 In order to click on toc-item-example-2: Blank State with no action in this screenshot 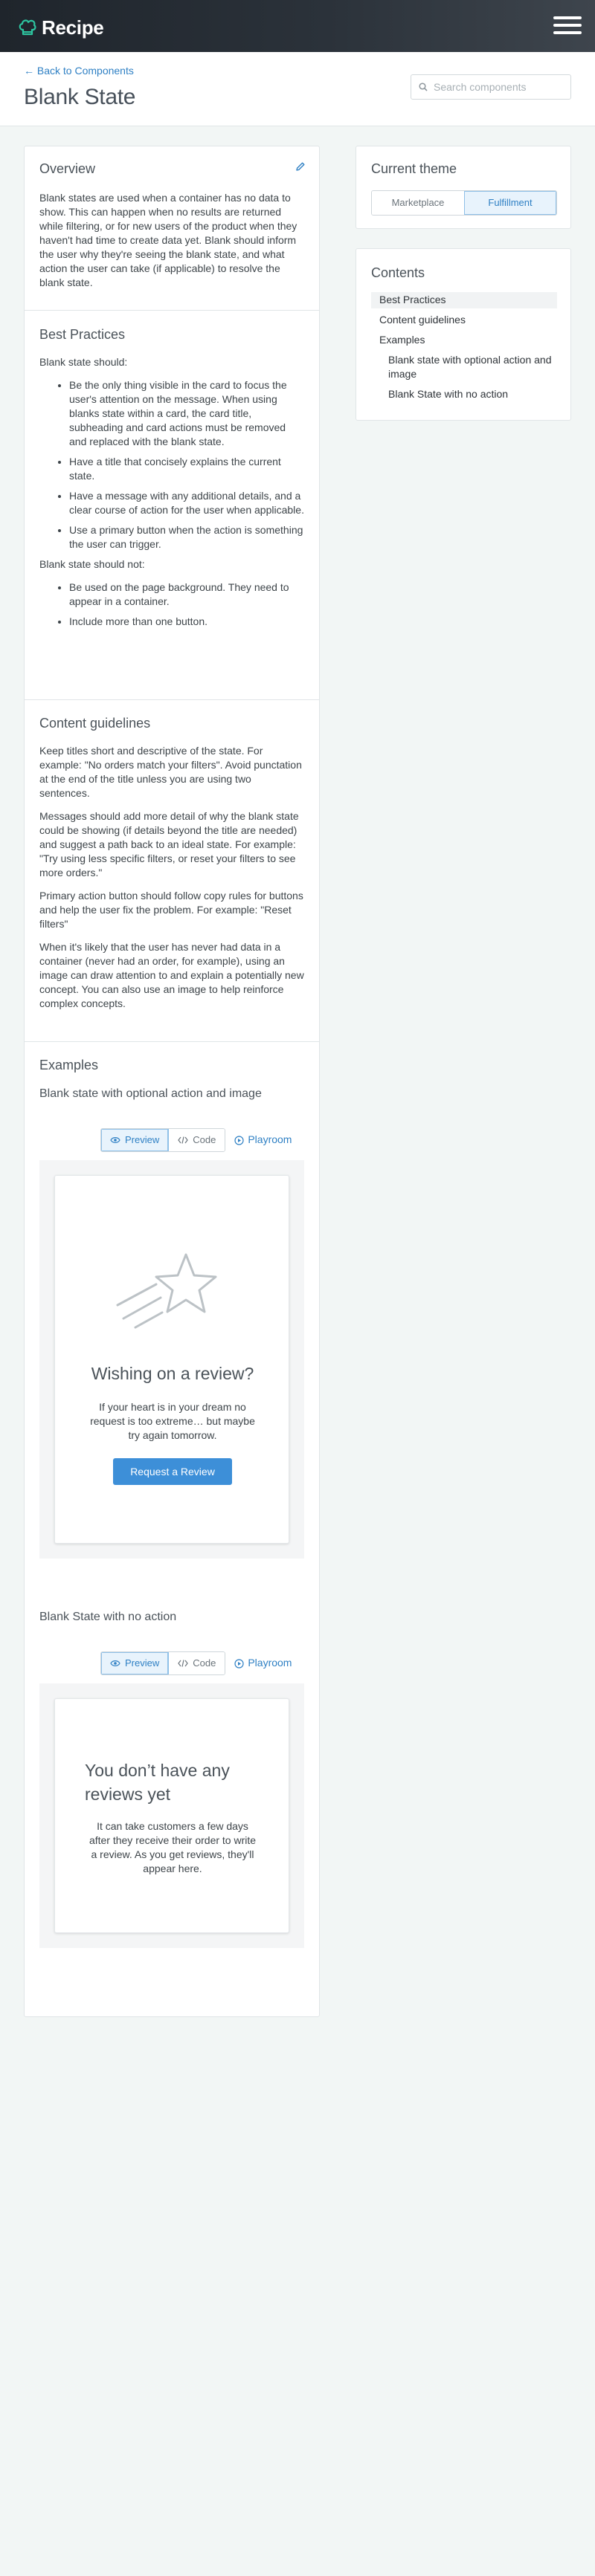, I will do `click(448, 394)`.